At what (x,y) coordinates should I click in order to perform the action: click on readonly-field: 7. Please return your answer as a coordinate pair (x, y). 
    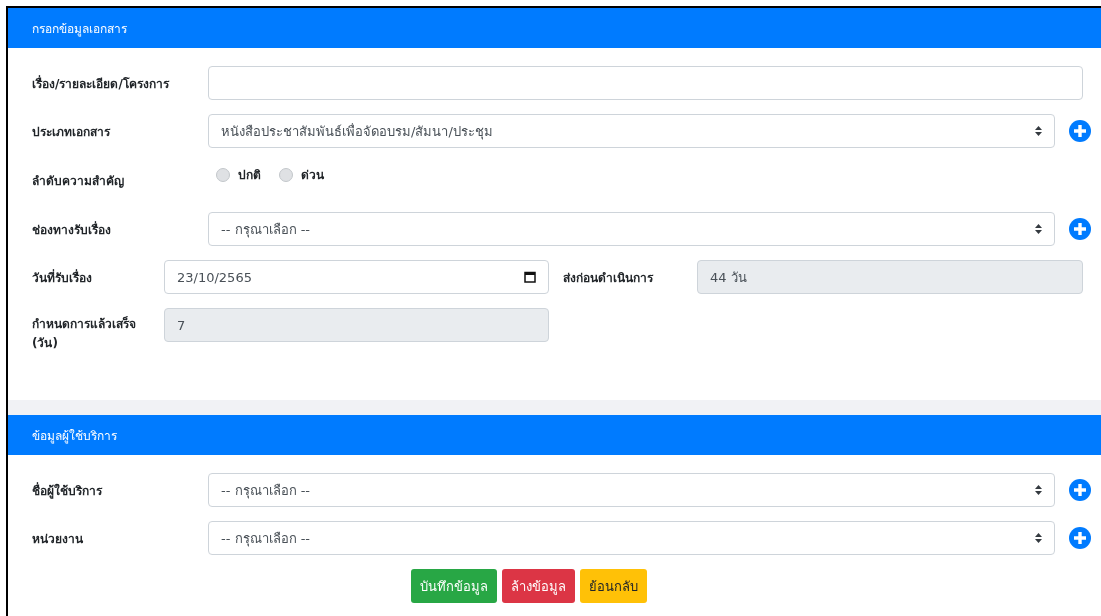
    Looking at the image, I should click on (356, 325).